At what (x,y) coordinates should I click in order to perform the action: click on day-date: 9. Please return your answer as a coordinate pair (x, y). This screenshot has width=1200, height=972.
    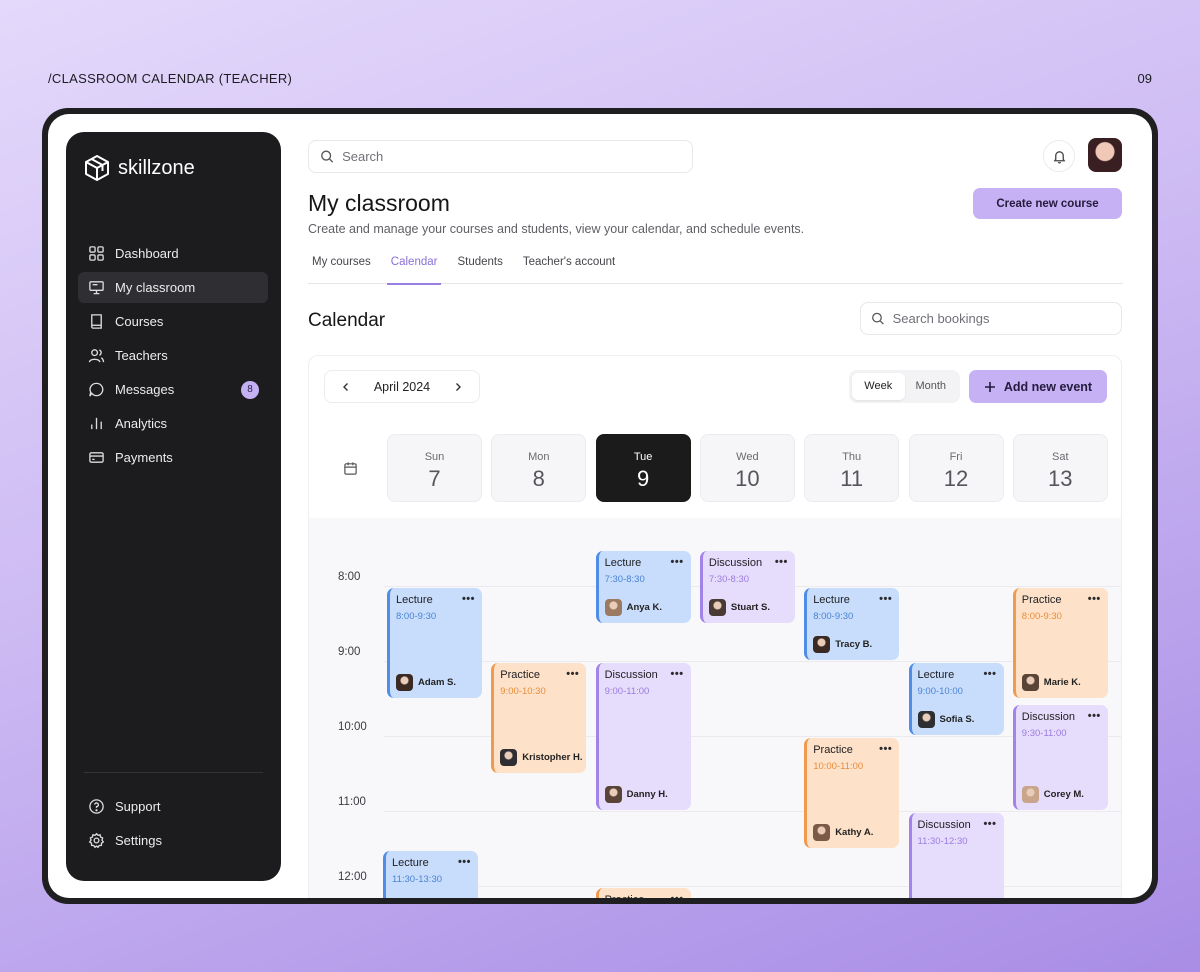
    Looking at the image, I should click on (643, 478).